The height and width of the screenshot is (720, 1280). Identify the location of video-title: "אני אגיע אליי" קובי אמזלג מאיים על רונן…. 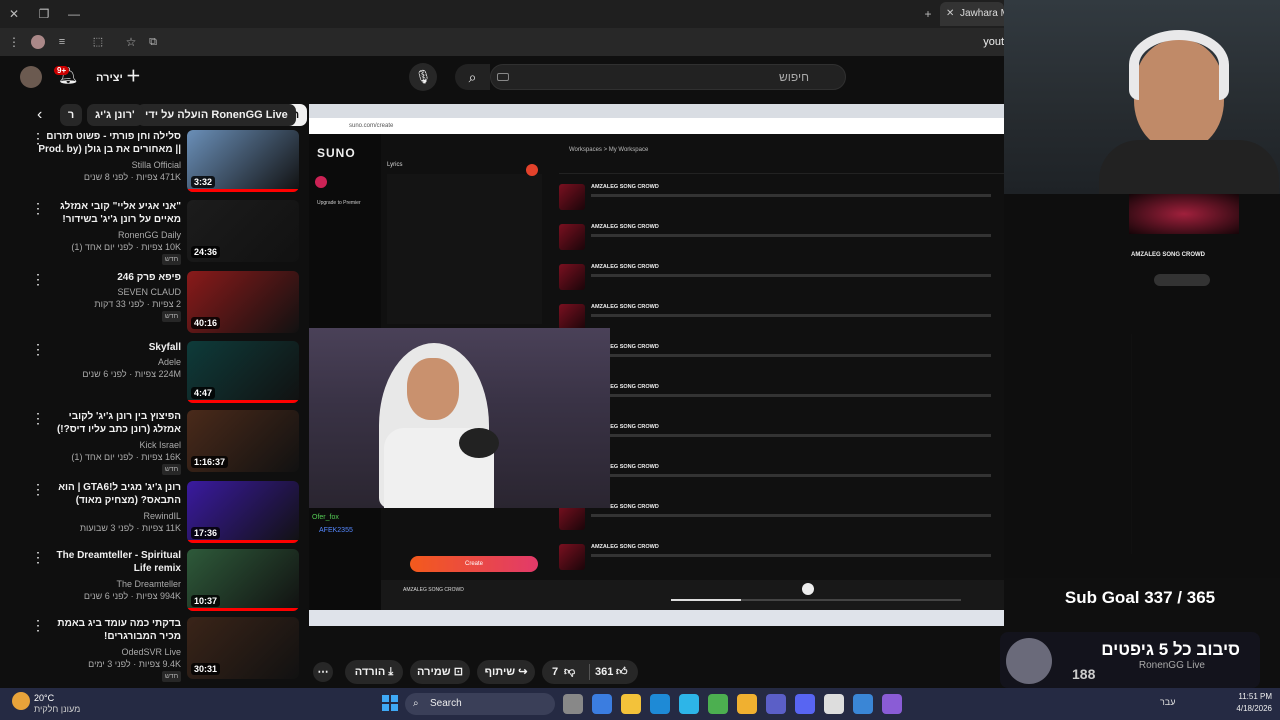
(109, 213).